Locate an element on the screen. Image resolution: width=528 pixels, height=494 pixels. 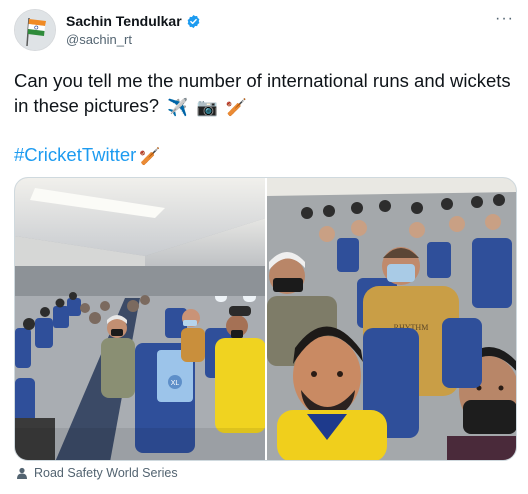
more-options-icon: ··· is located at coordinates (504, 19).